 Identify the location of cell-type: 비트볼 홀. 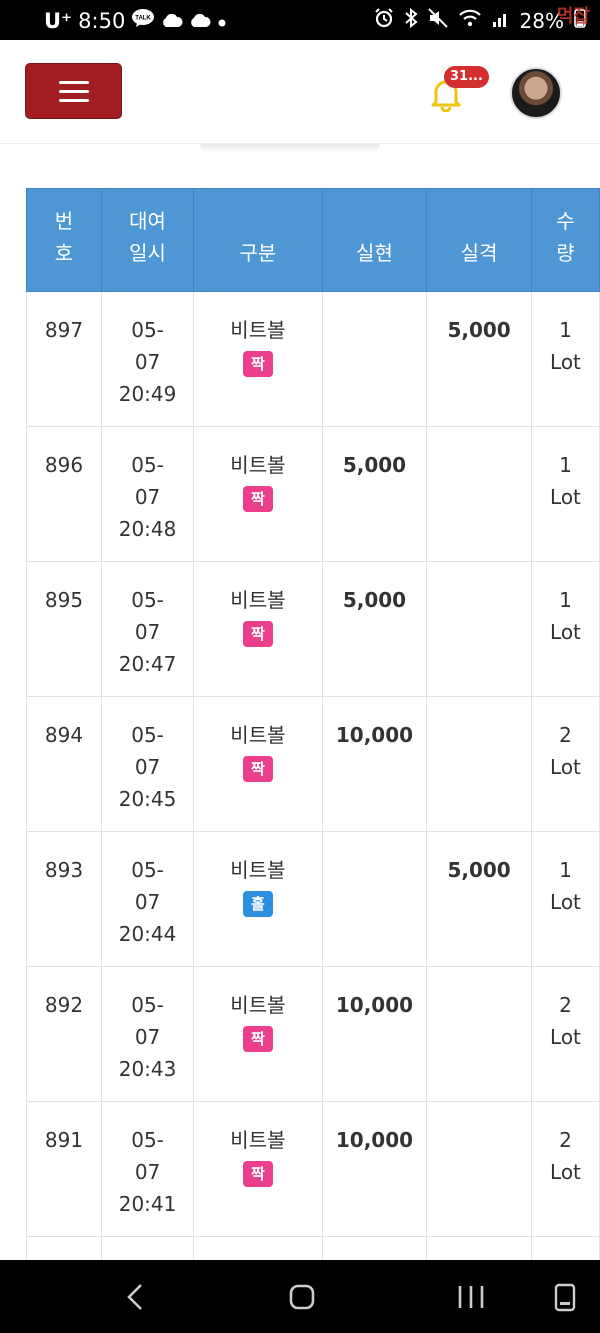
(258, 899).